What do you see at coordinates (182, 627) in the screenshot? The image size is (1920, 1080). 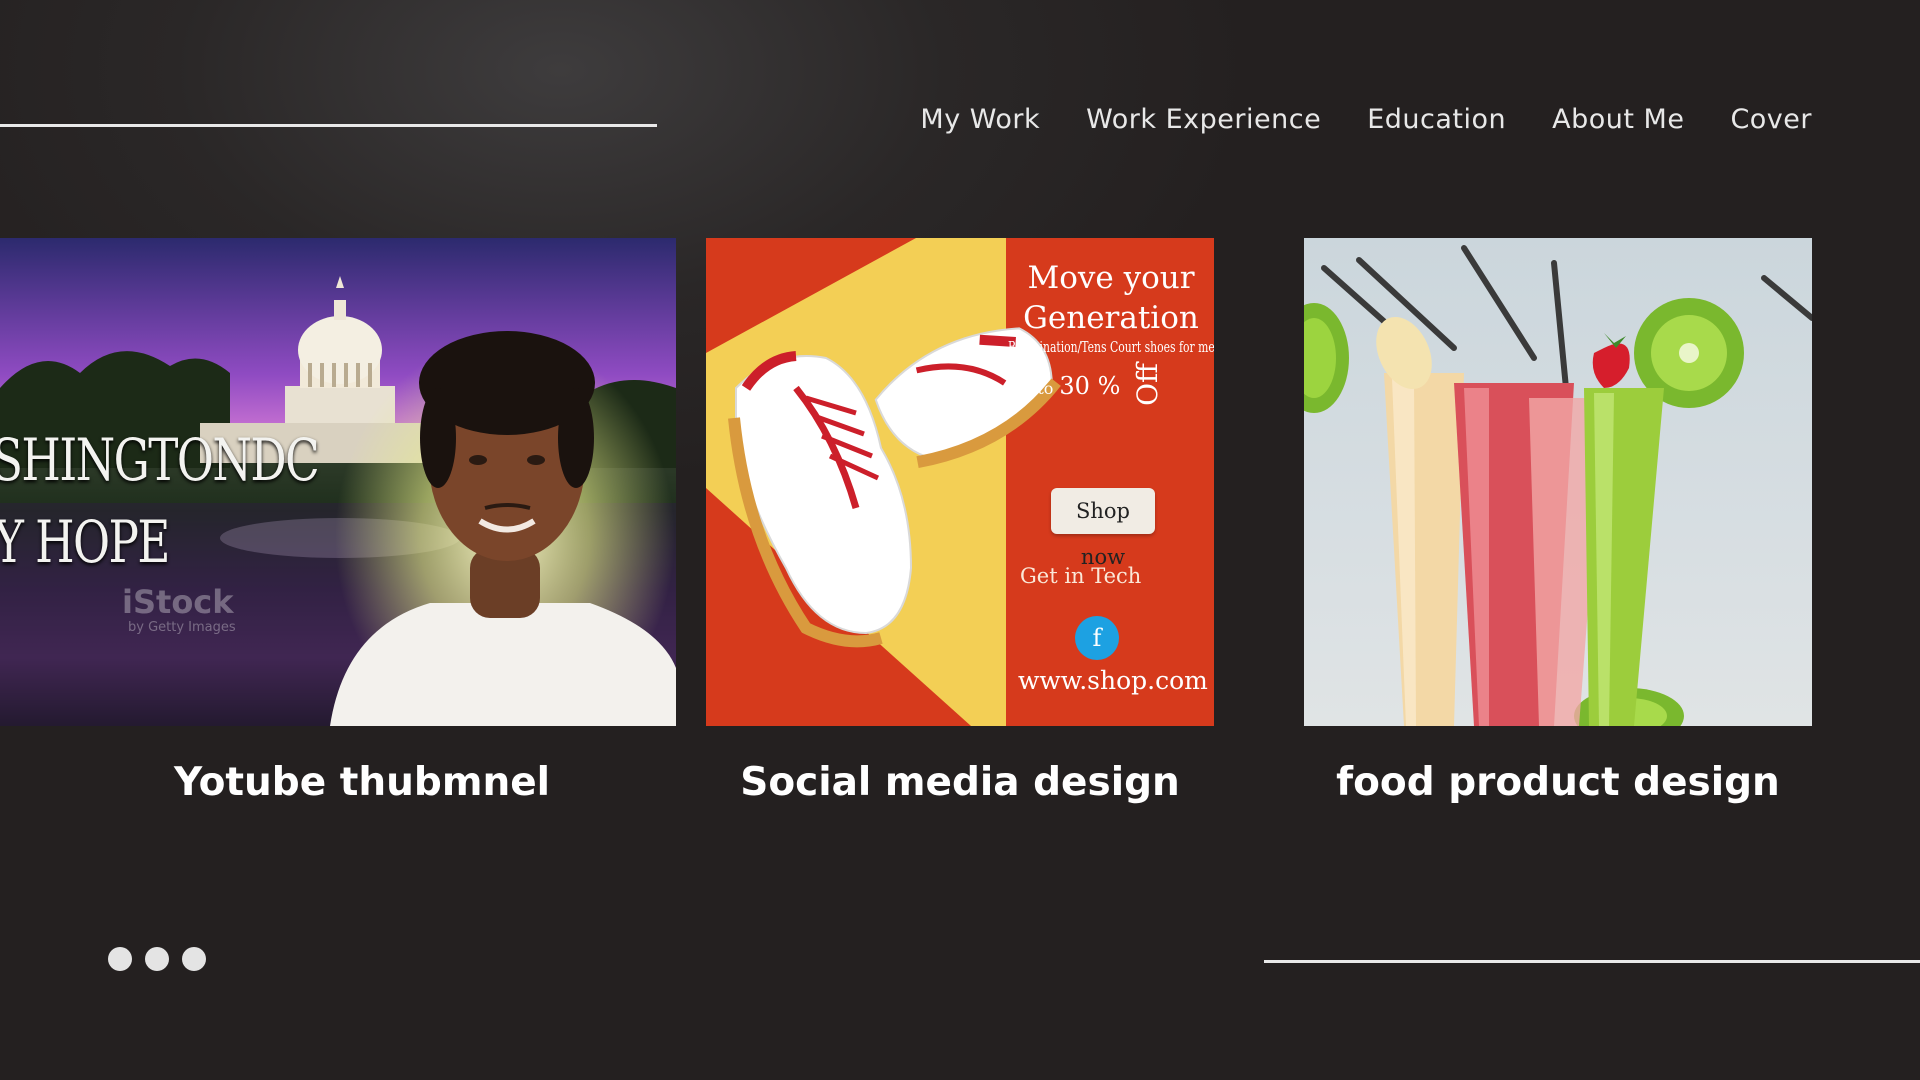 I see `watermark-subtext: by Getty Images` at bounding box center [182, 627].